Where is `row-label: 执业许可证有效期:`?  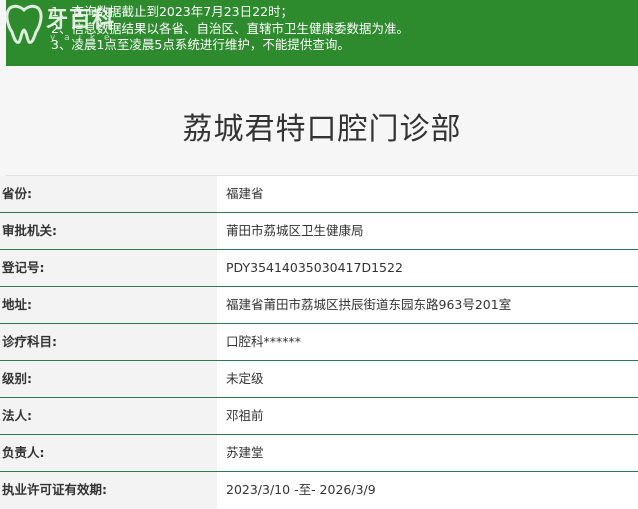
row-label: 执业许可证有效期: is located at coordinates (108, 490).